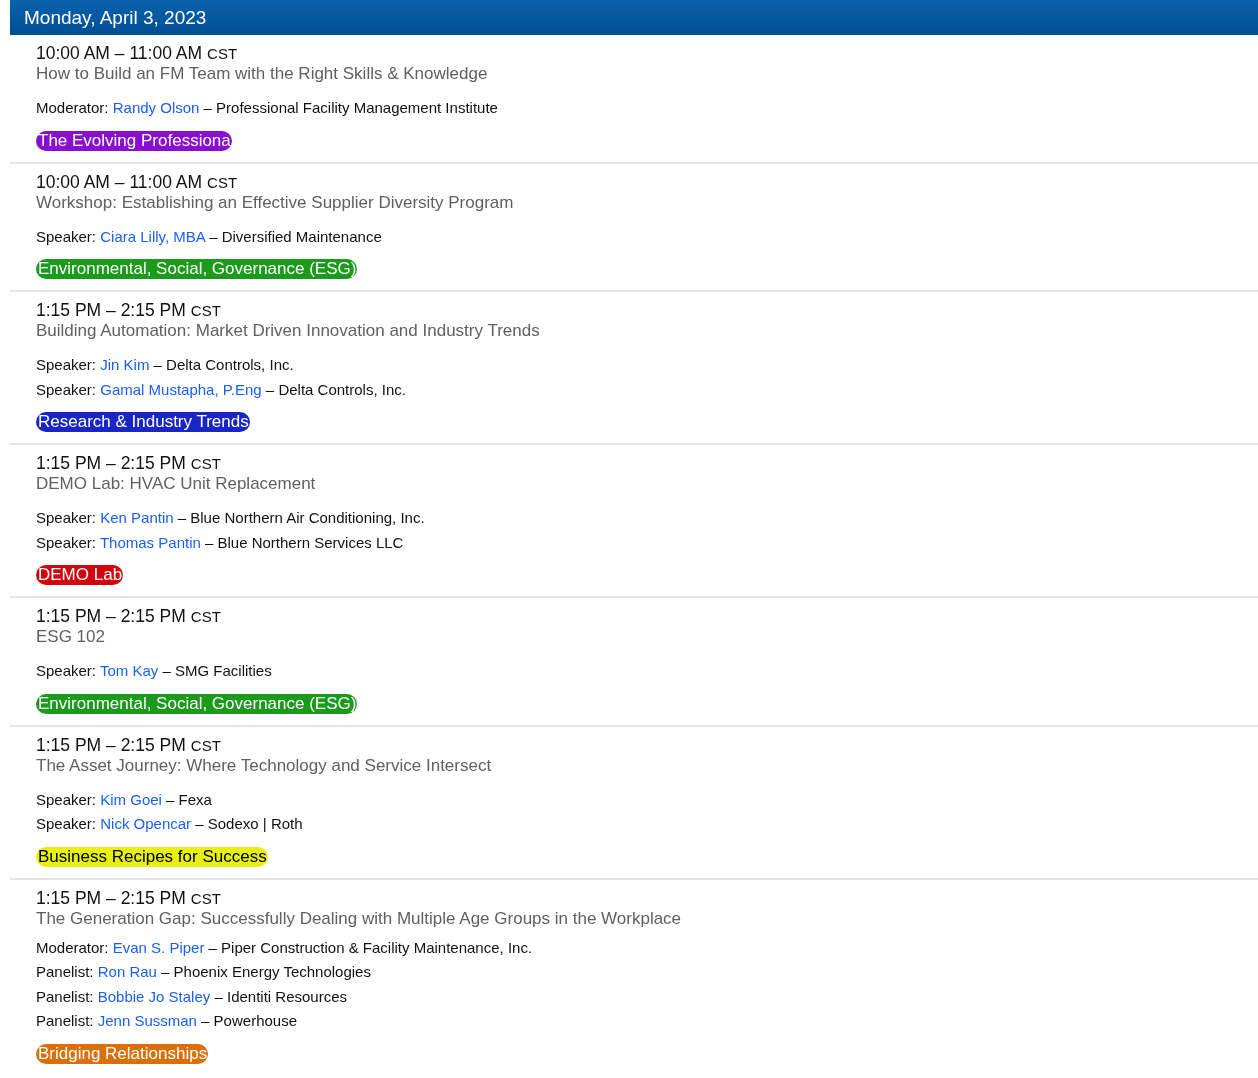 Image resolution: width=1258 pixels, height=1078 pixels. I want to click on track-tag: Bridging Relationships, so click(122, 1053).